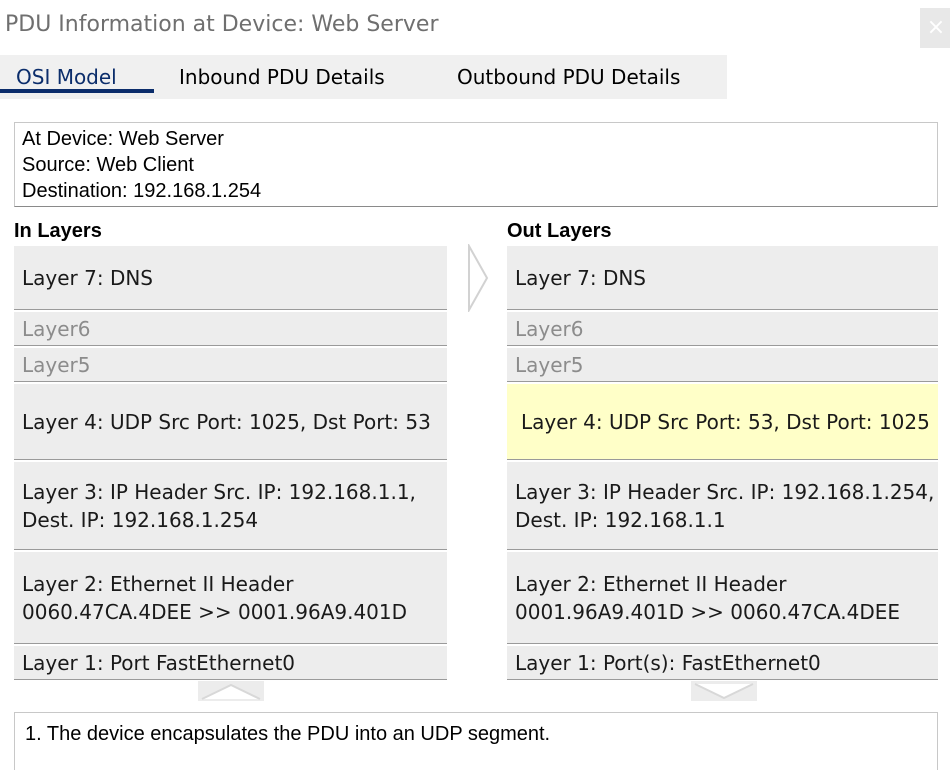 The height and width of the screenshot is (770, 950). I want to click on window-title: PDU Information at Device: Web Server, so click(222, 24).